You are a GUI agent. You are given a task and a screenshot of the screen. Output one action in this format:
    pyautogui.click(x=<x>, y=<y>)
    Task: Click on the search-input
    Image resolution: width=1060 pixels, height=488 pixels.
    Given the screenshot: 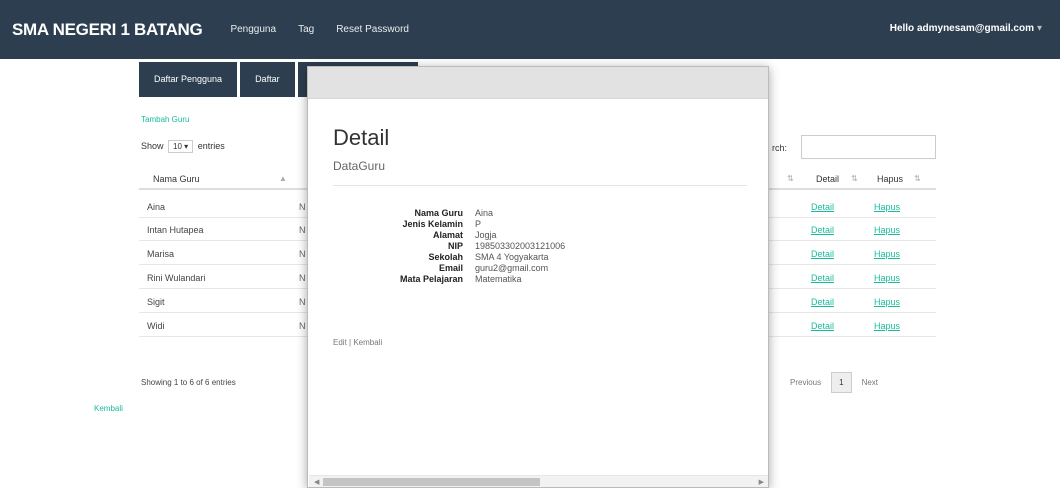 What is the action you would take?
    pyautogui.click(x=868, y=147)
    